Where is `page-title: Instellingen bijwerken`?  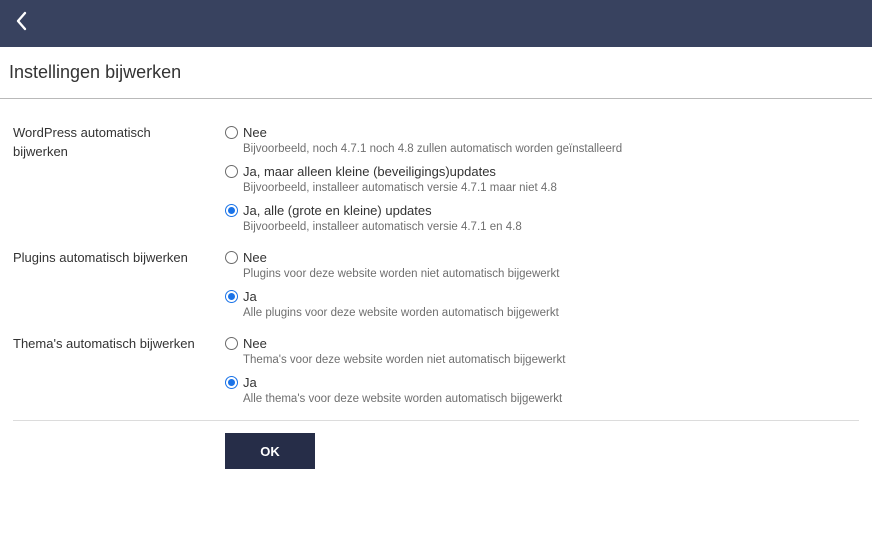
page-title: Instellingen bijwerken is located at coordinates (95, 72).